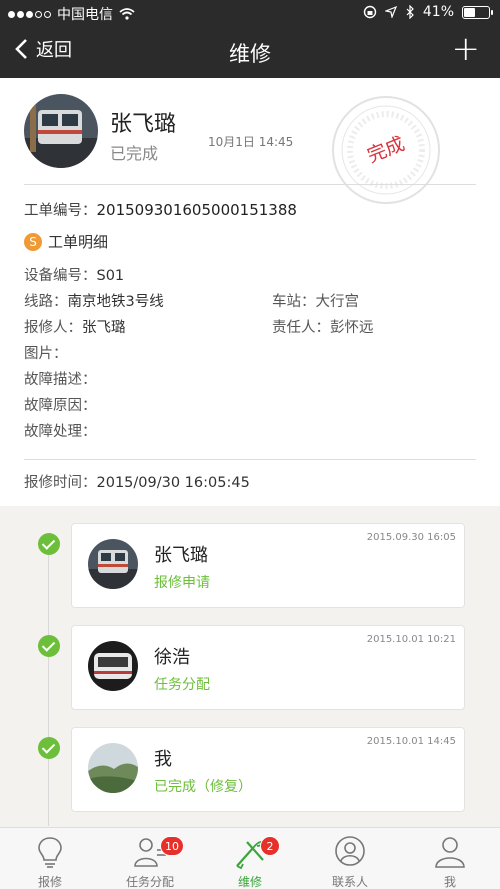 The width and height of the screenshot is (500, 889). I want to click on timeline-action: 已完成（修复）, so click(203, 787).